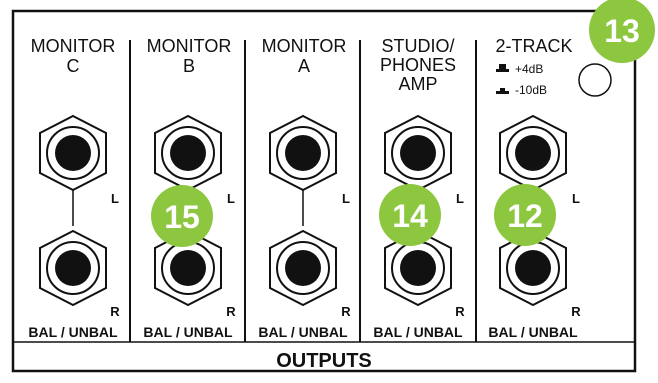  Describe the element at coordinates (502, 66) in the screenshot. I see `switch-up-icon` at that location.